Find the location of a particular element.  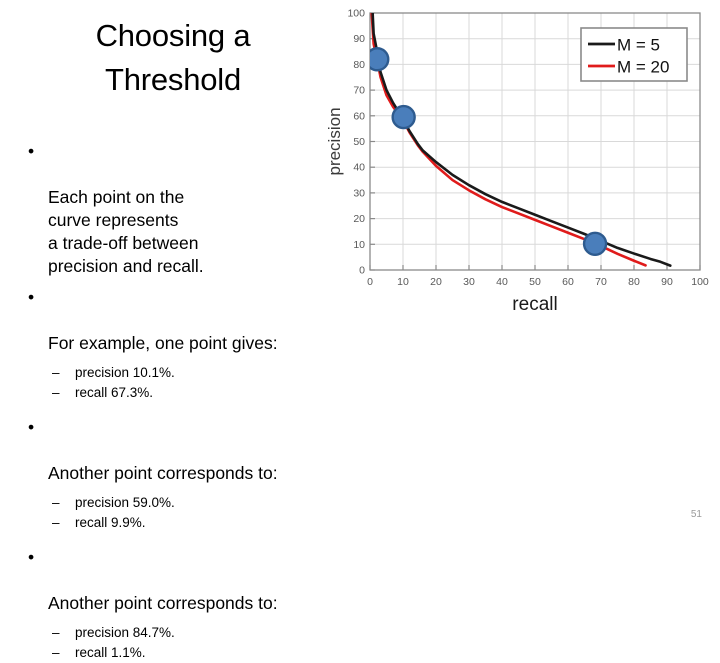

y-tick-label: 70 is located at coordinates (359, 91).